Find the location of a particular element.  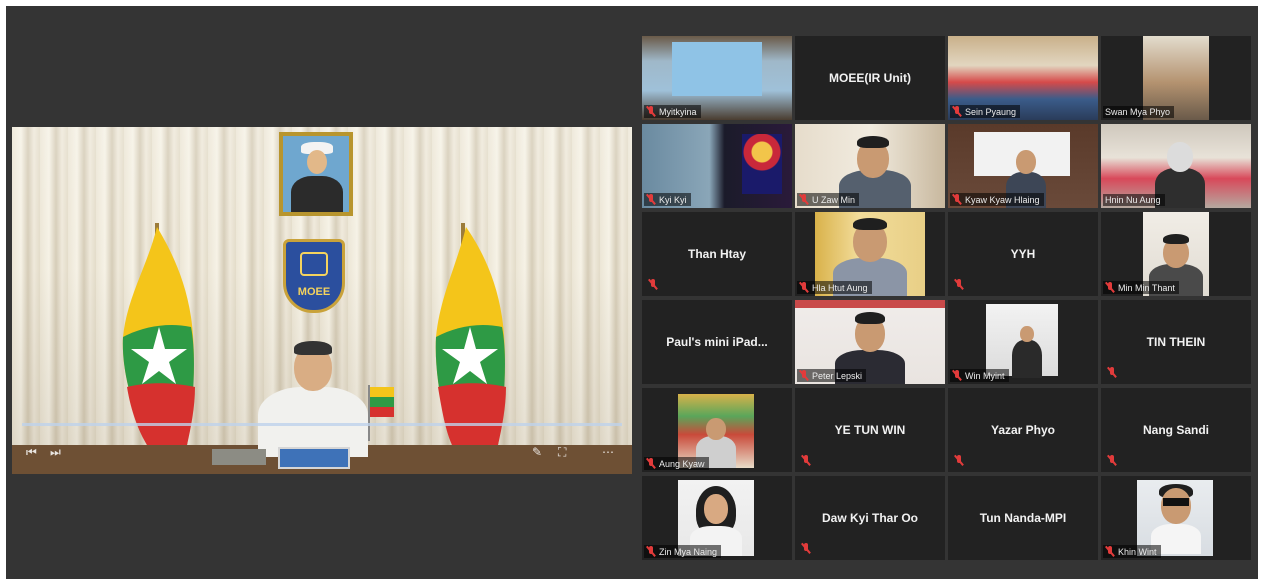

more-options-icon: ⋯ is located at coordinates (608, 452).